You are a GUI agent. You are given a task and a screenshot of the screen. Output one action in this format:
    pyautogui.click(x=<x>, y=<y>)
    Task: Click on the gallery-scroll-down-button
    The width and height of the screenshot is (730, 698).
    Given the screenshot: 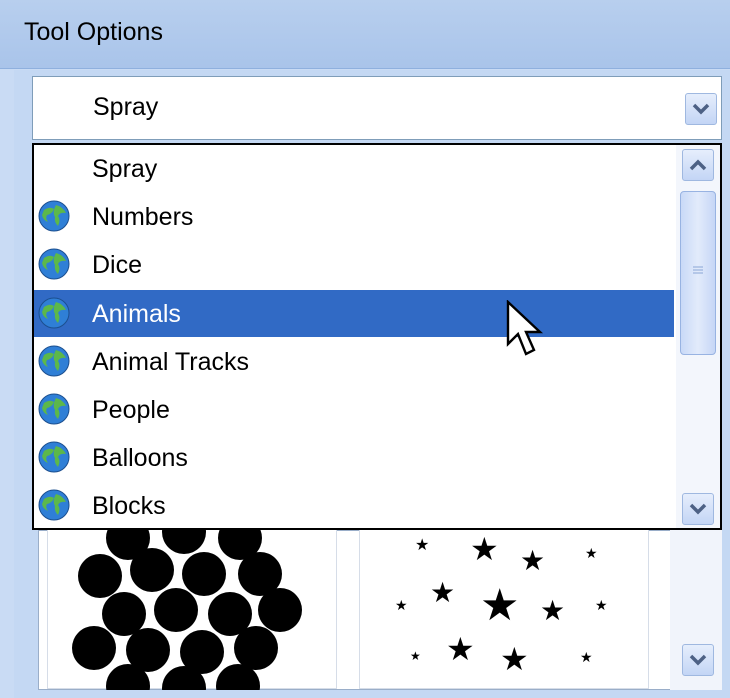 What is the action you would take?
    pyautogui.click(x=698, y=660)
    